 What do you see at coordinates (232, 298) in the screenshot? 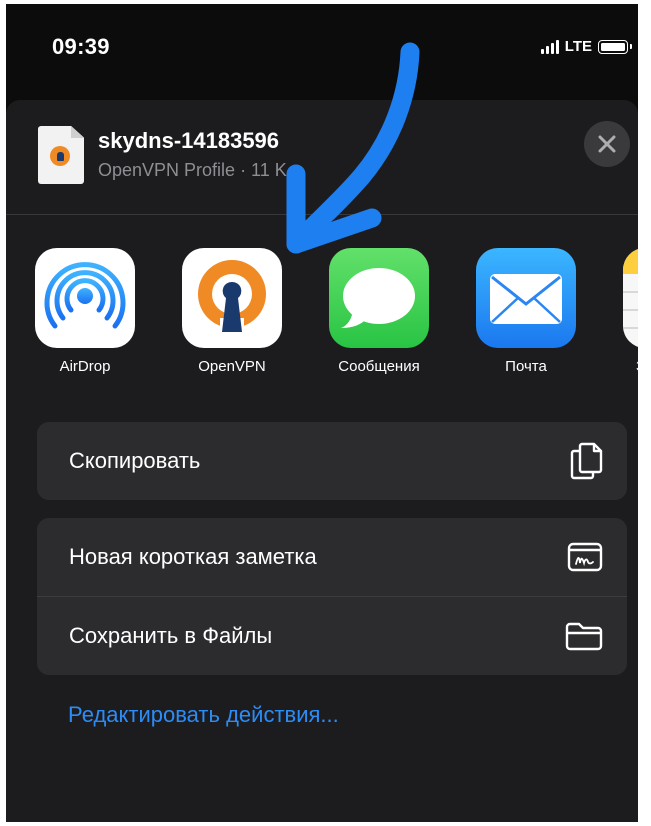
I see `openvpn-icon` at bounding box center [232, 298].